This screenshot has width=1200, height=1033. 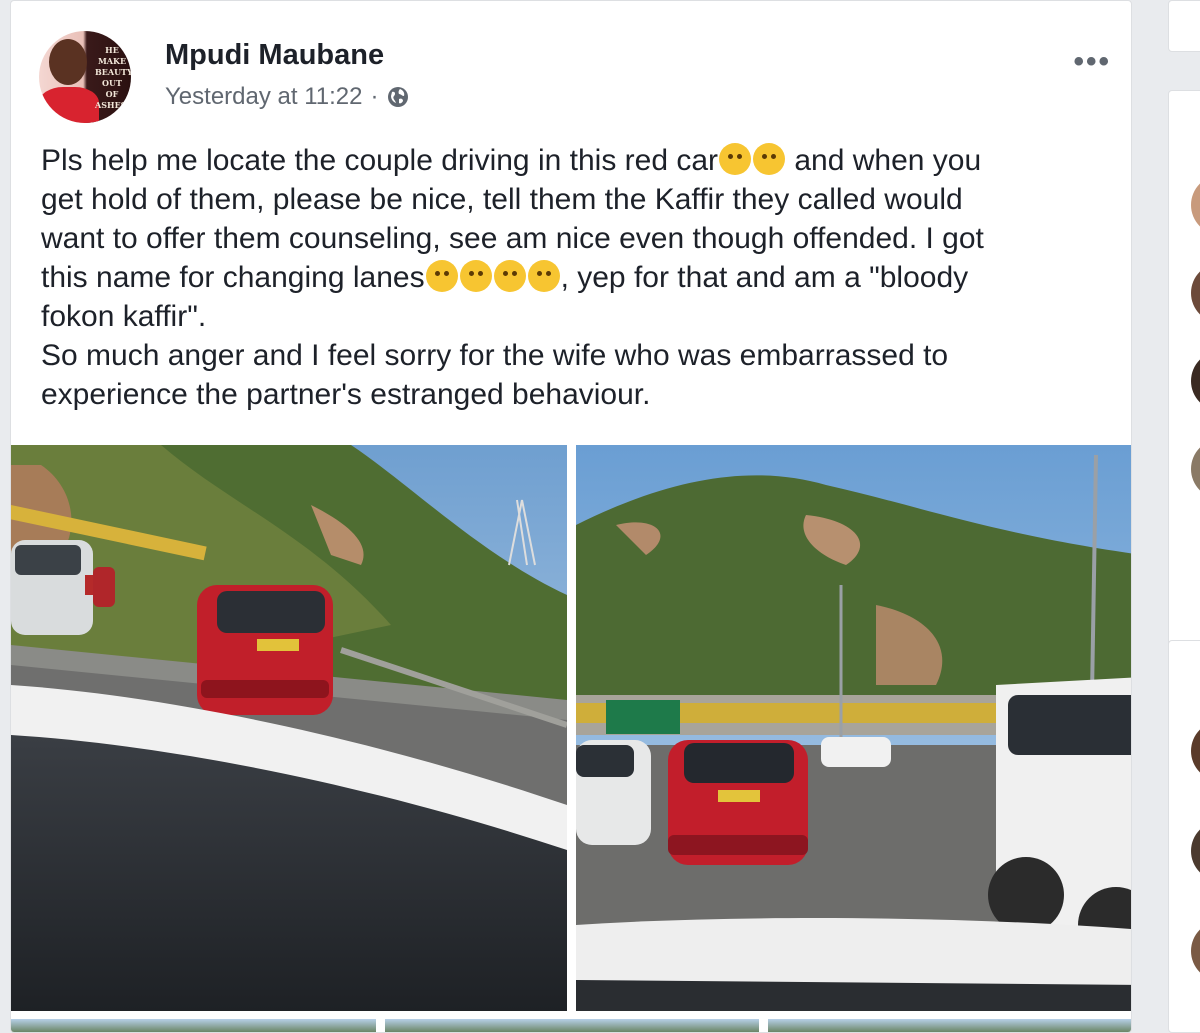 What do you see at coordinates (112, 105) in the screenshot?
I see `avatar-quote-line: ASHES.` at bounding box center [112, 105].